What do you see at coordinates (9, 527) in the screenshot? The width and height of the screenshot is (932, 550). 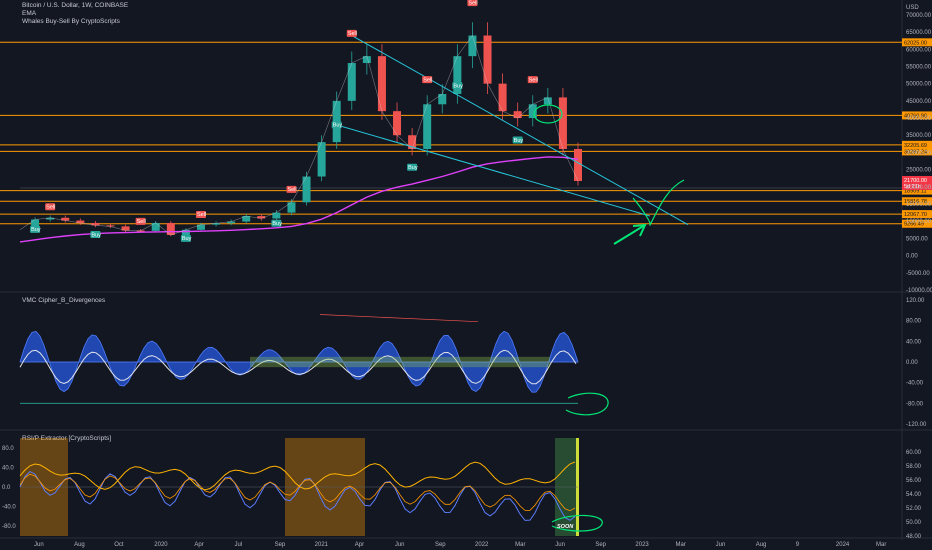 I see `rsi-left-tick: -80.0` at bounding box center [9, 527].